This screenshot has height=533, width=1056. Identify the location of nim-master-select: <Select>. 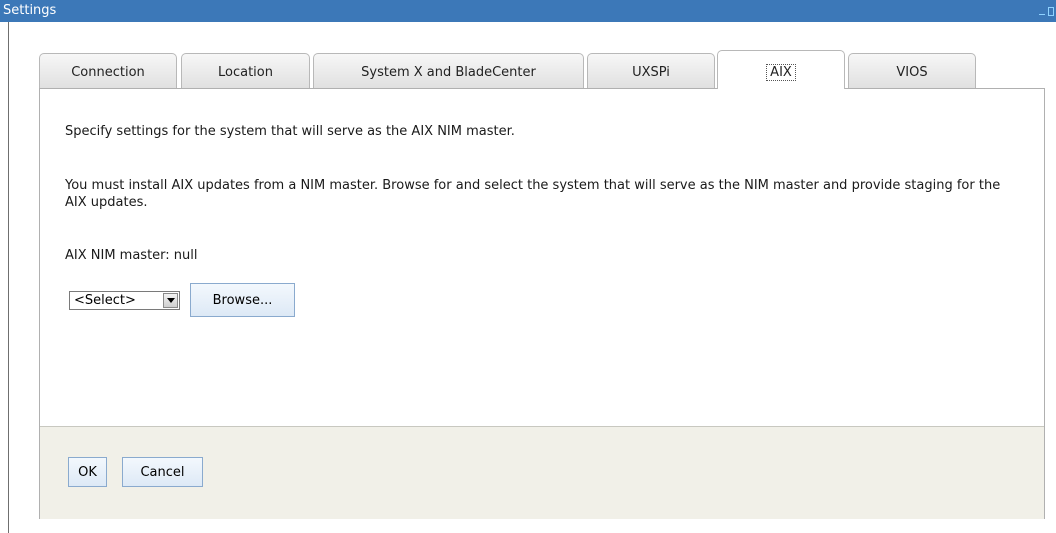
(124, 300).